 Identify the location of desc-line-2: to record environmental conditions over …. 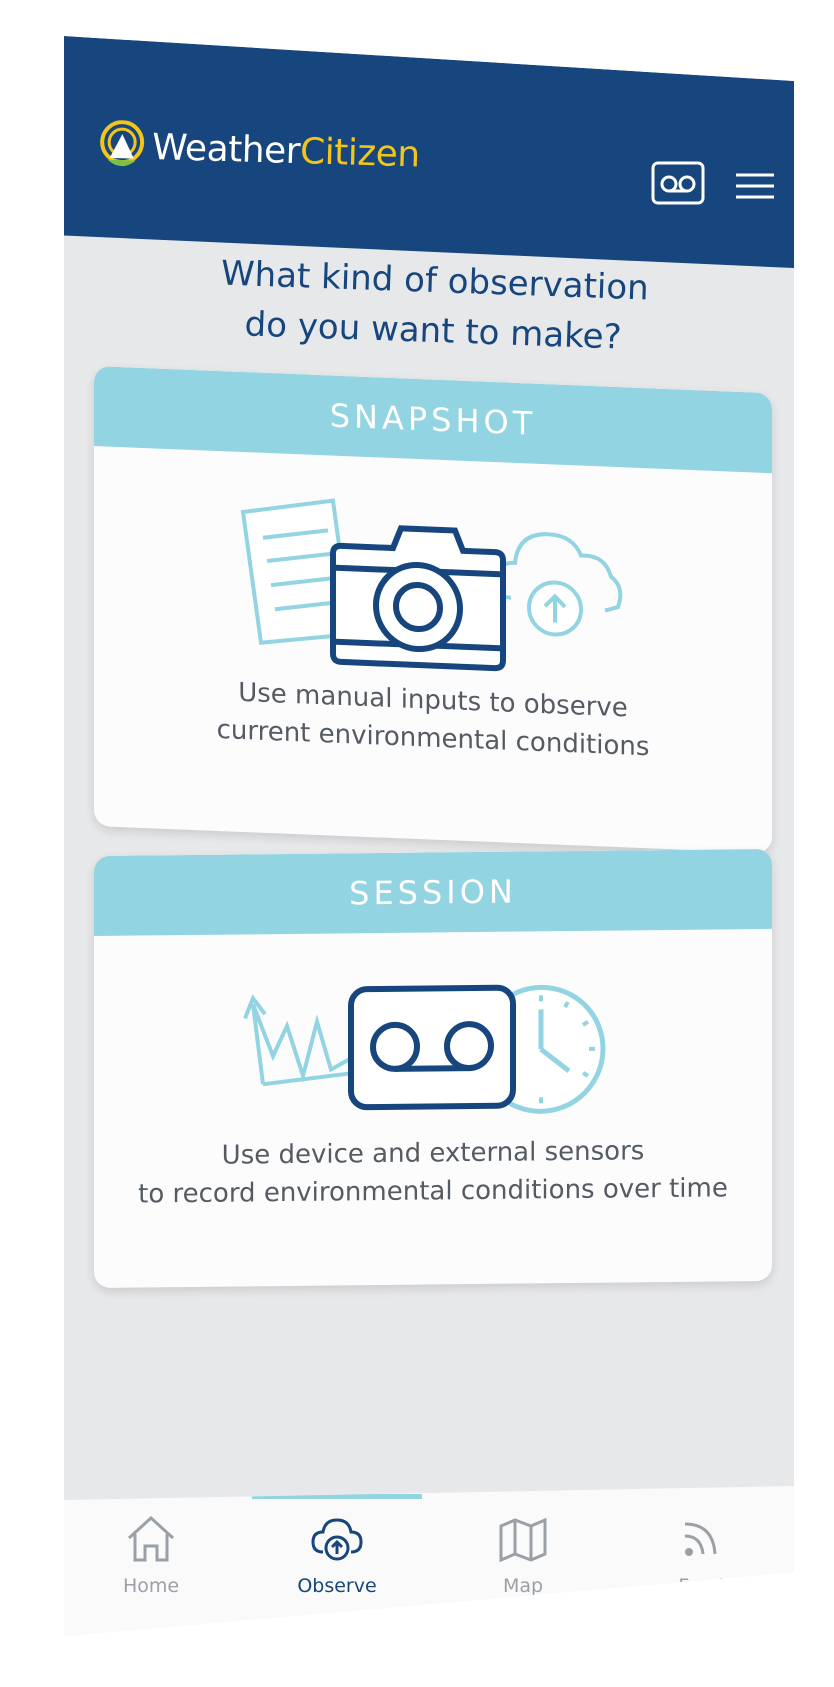
(433, 1191).